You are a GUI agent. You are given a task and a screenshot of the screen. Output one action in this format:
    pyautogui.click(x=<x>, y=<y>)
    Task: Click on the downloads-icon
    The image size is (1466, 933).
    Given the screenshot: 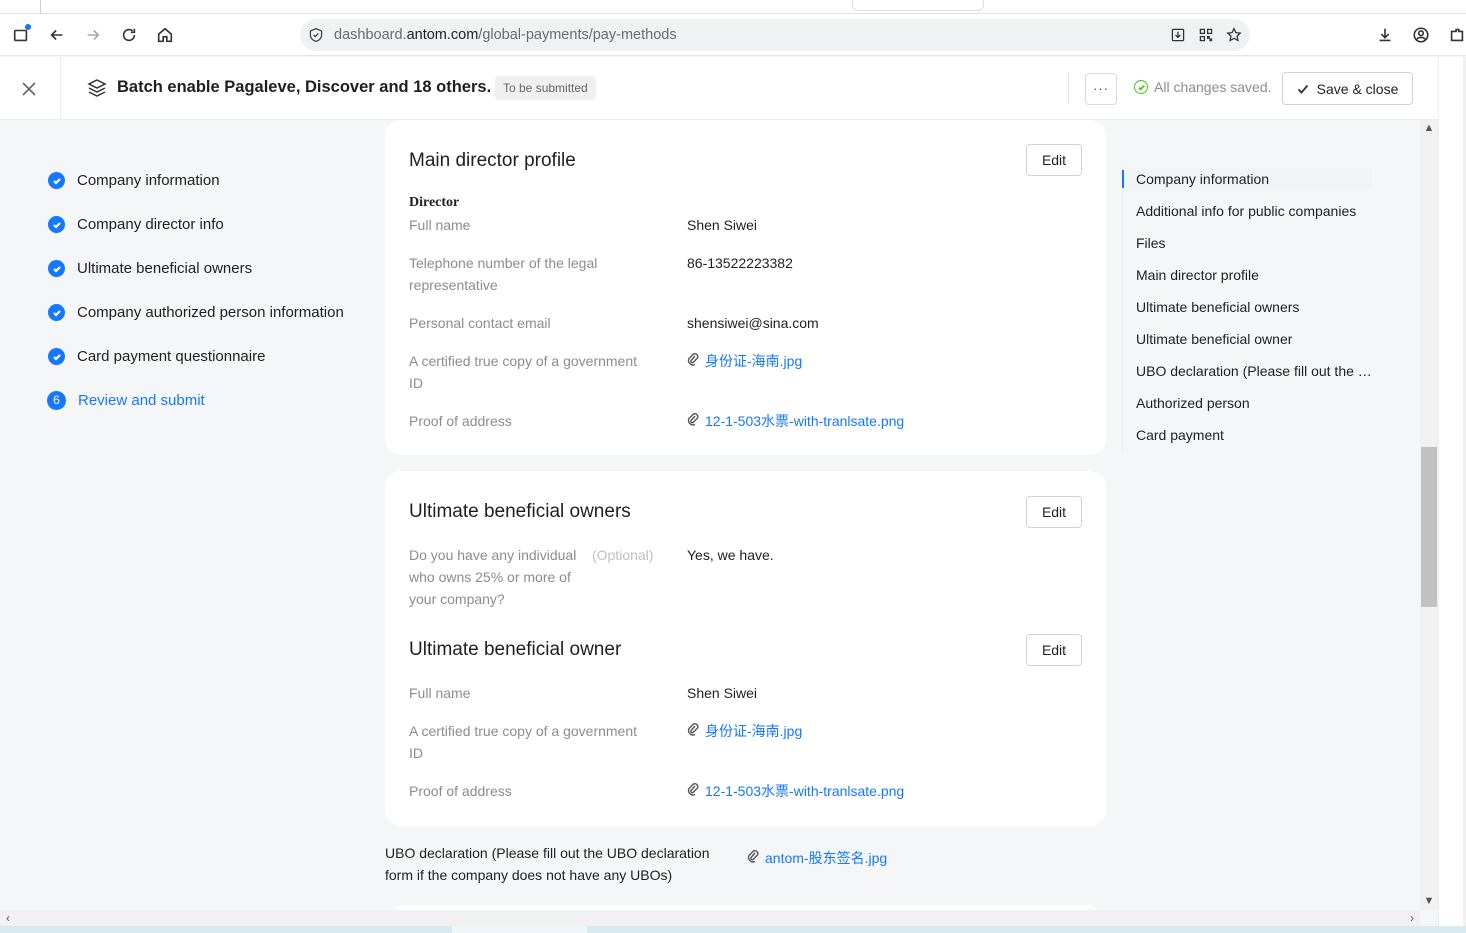 What is the action you would take?
    pyautogui.click(x=1385, y=35)
    